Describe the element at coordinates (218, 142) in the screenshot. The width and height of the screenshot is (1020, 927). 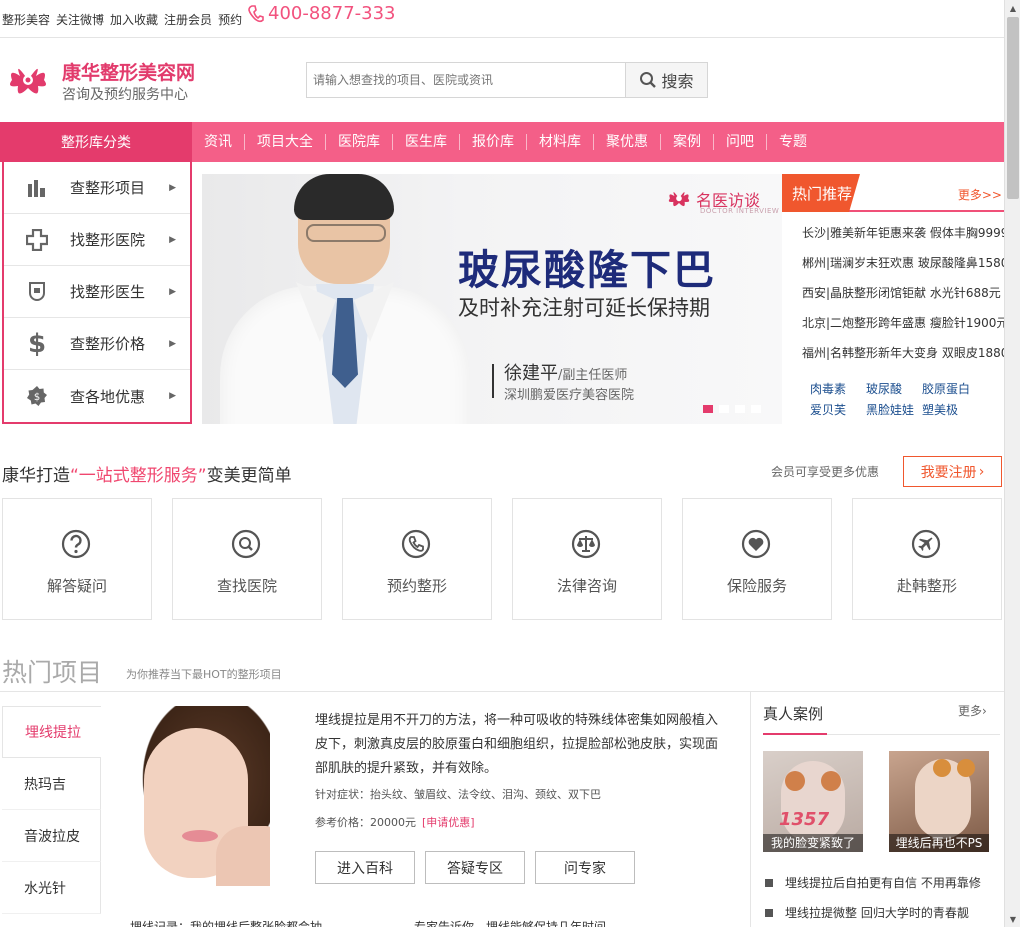
I see `nav-item-news: 资讯` at that location.